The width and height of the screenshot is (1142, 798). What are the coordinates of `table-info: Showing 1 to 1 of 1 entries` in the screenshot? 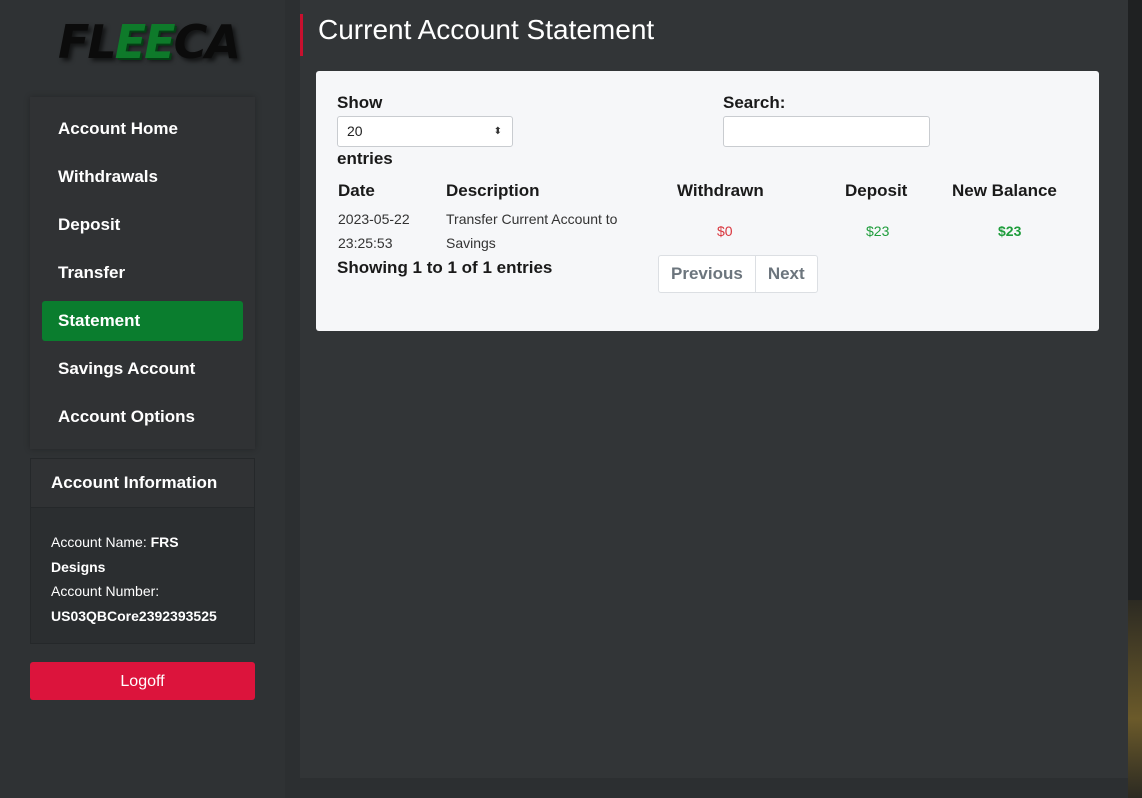 It's located at (445, 267).